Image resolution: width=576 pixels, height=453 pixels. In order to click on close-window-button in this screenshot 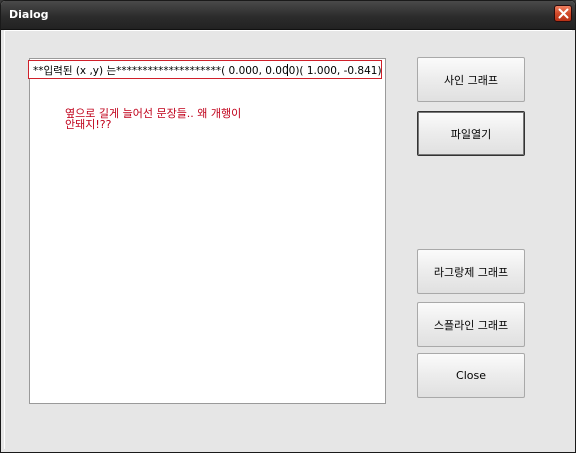, I will do `click(563, 13)`.